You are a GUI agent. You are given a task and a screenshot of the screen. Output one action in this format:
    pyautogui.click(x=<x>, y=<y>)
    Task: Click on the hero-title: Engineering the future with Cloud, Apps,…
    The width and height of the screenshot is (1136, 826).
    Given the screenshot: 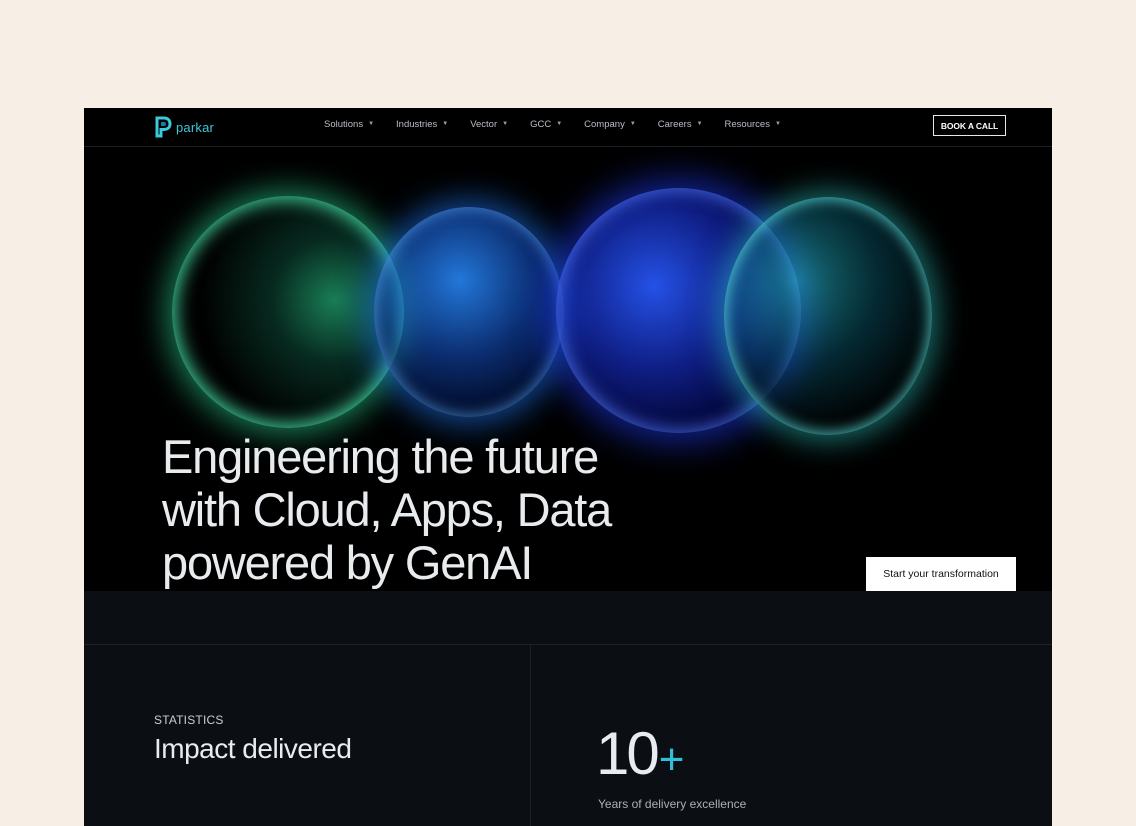 What is the action you would take?
    pyautogui.click(x=462, y=509)
    